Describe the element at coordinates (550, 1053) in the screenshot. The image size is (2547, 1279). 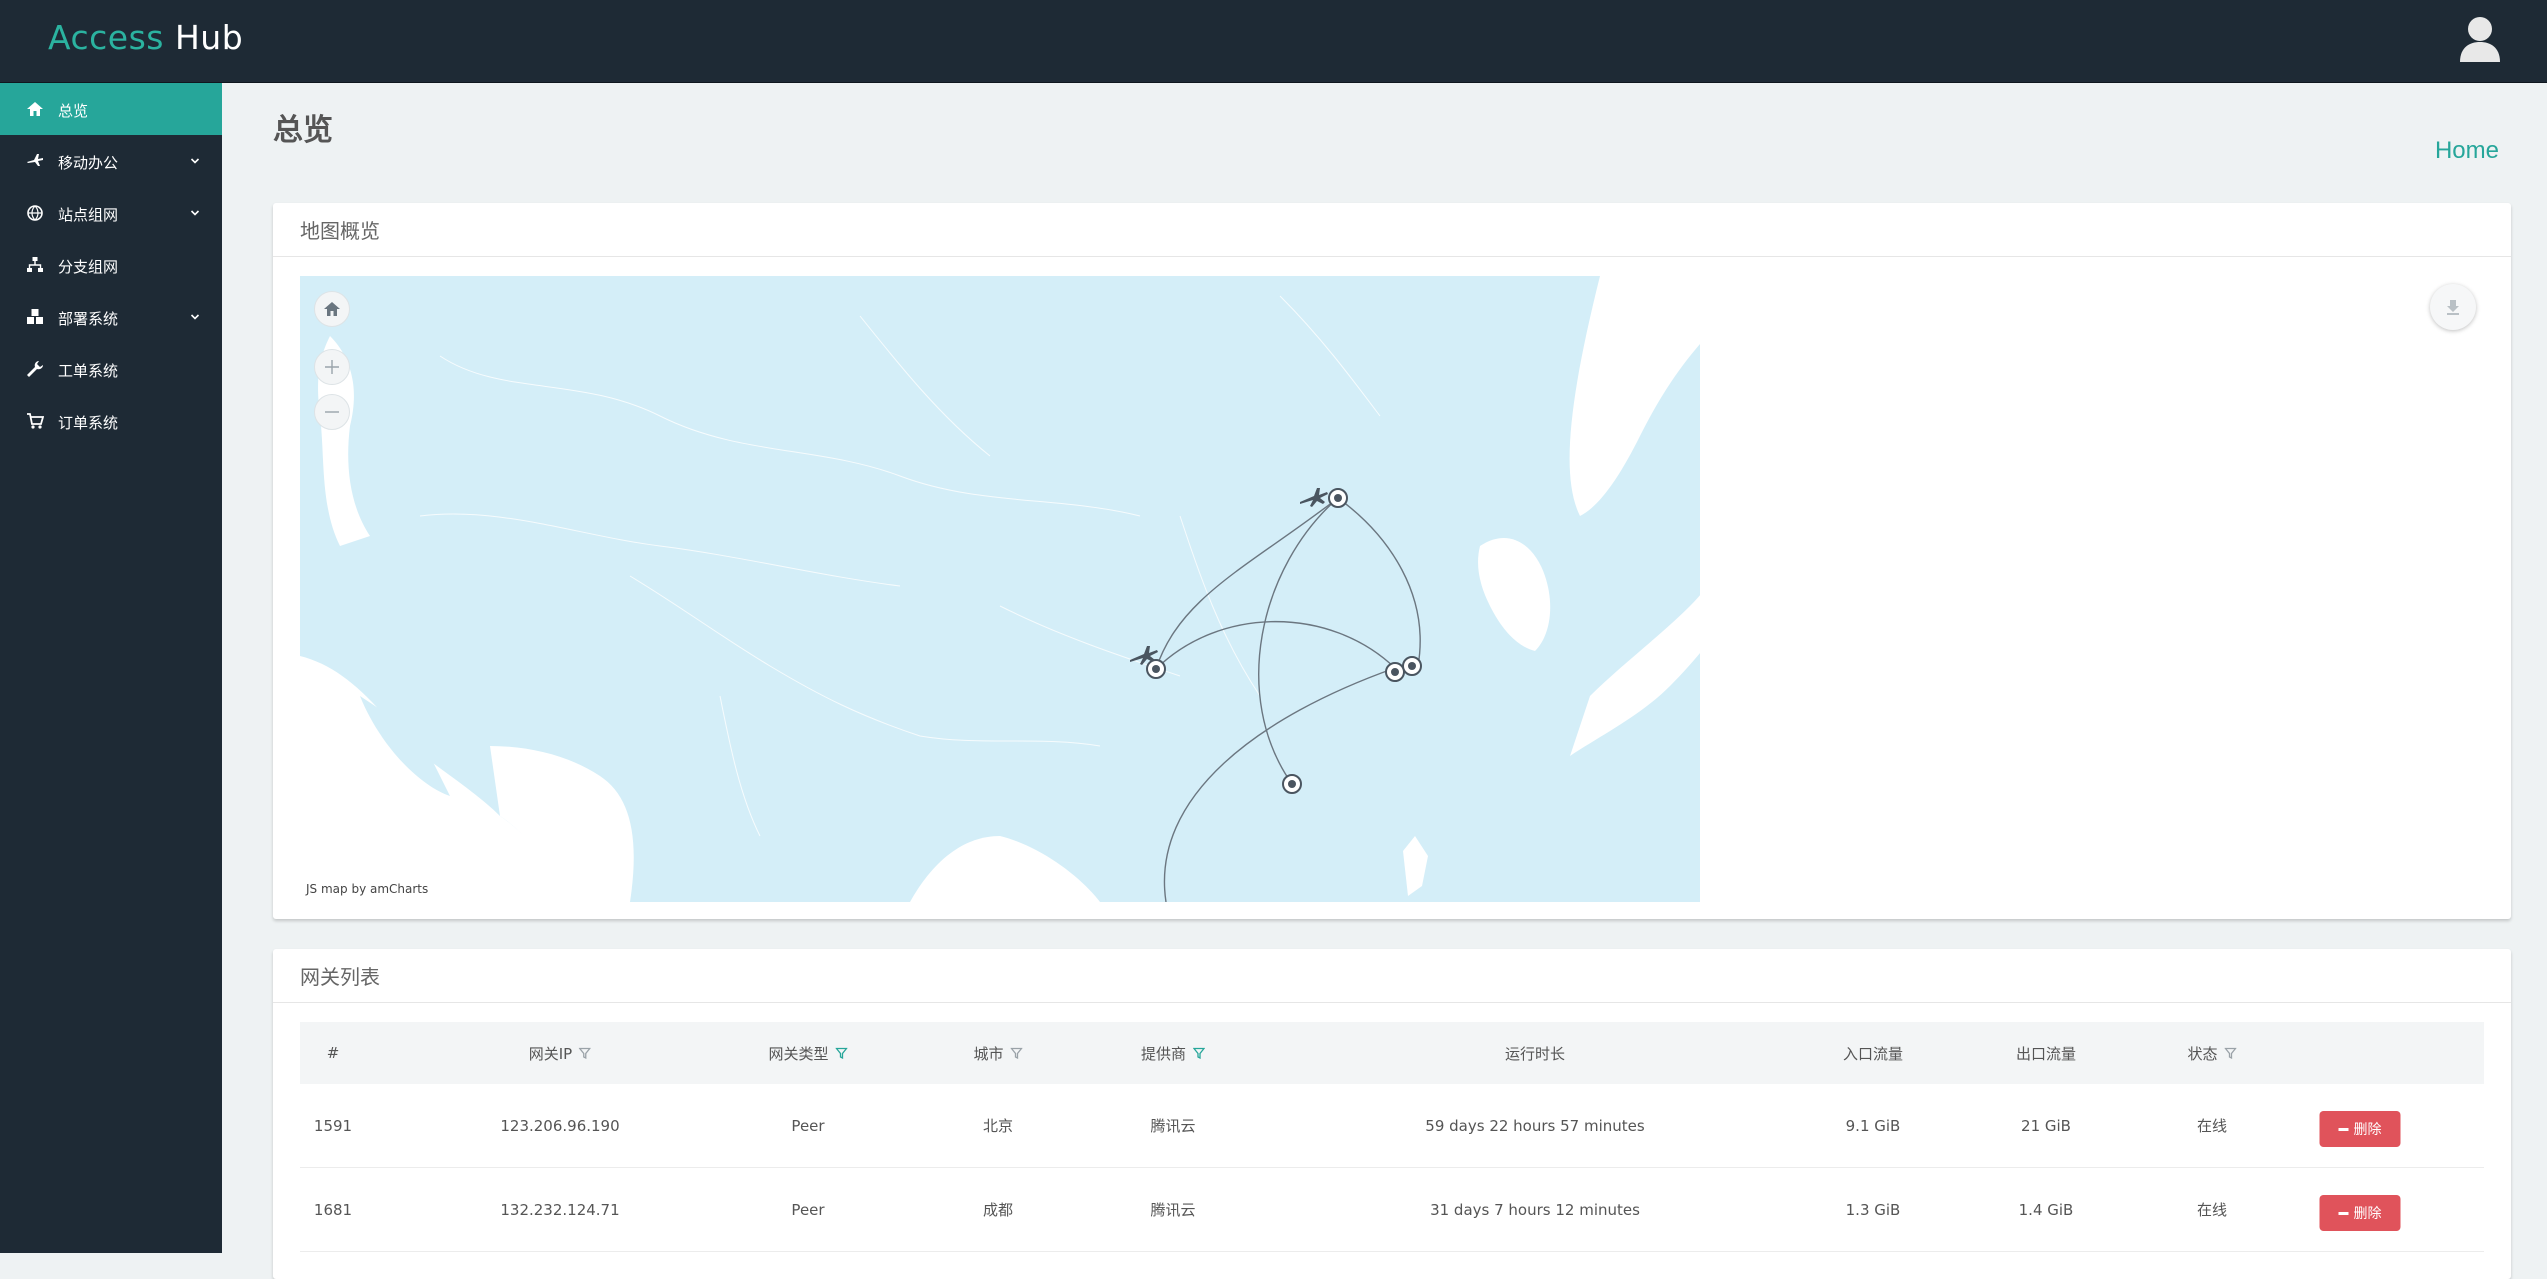
I see `column-header-label: 网关IP` at that location.